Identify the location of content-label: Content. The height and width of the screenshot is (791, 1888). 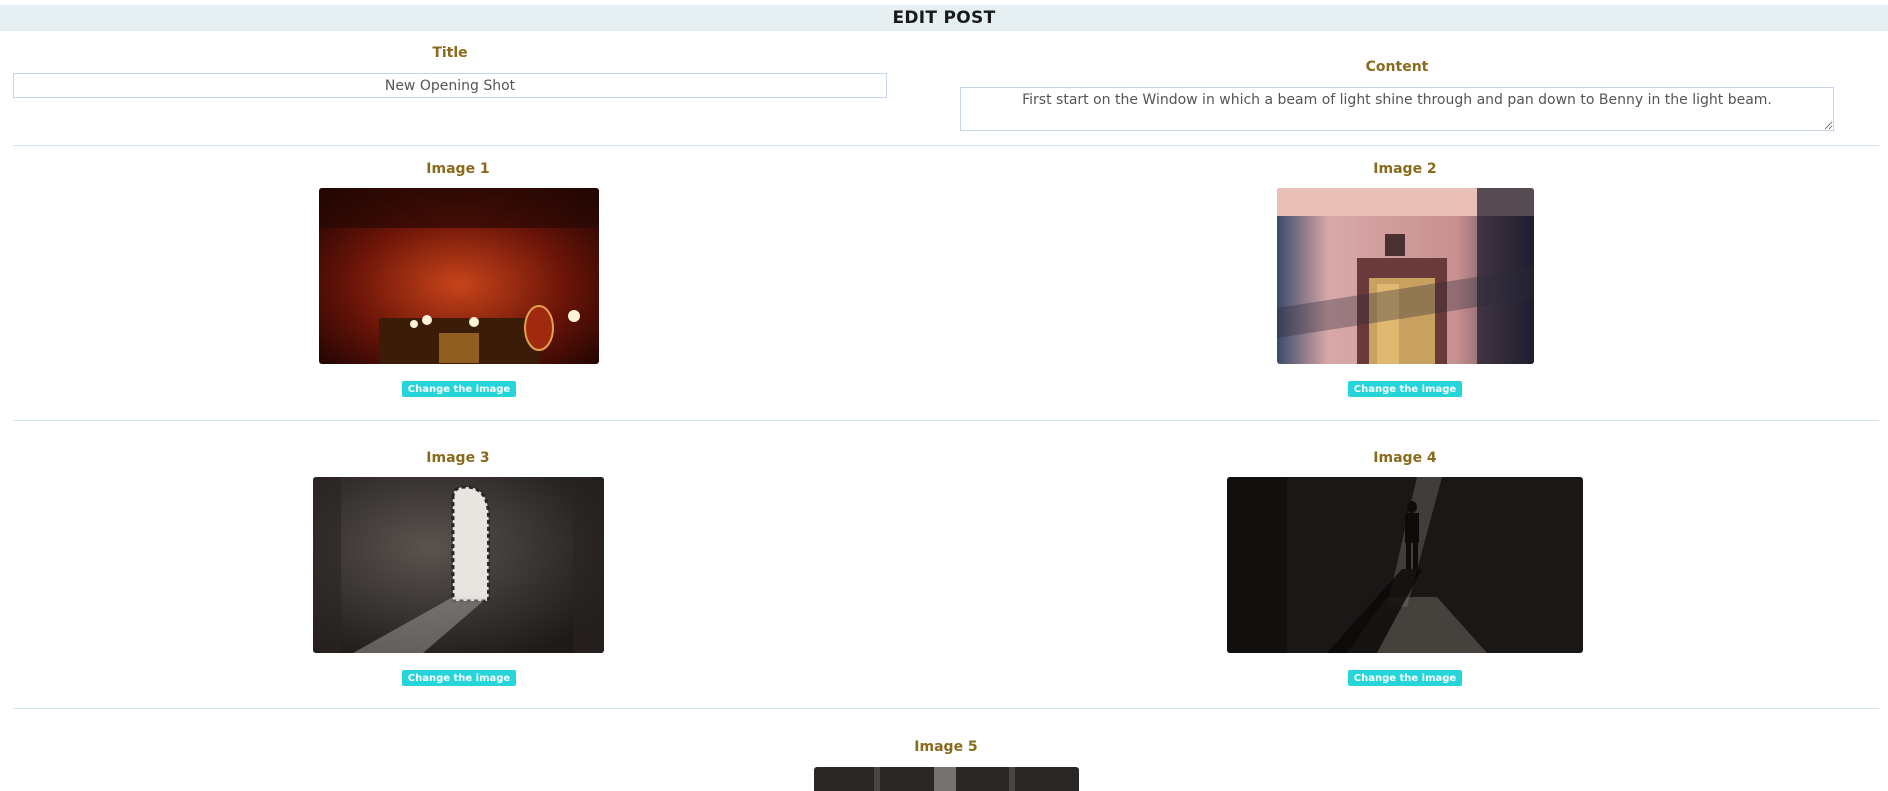
(1397, 67).